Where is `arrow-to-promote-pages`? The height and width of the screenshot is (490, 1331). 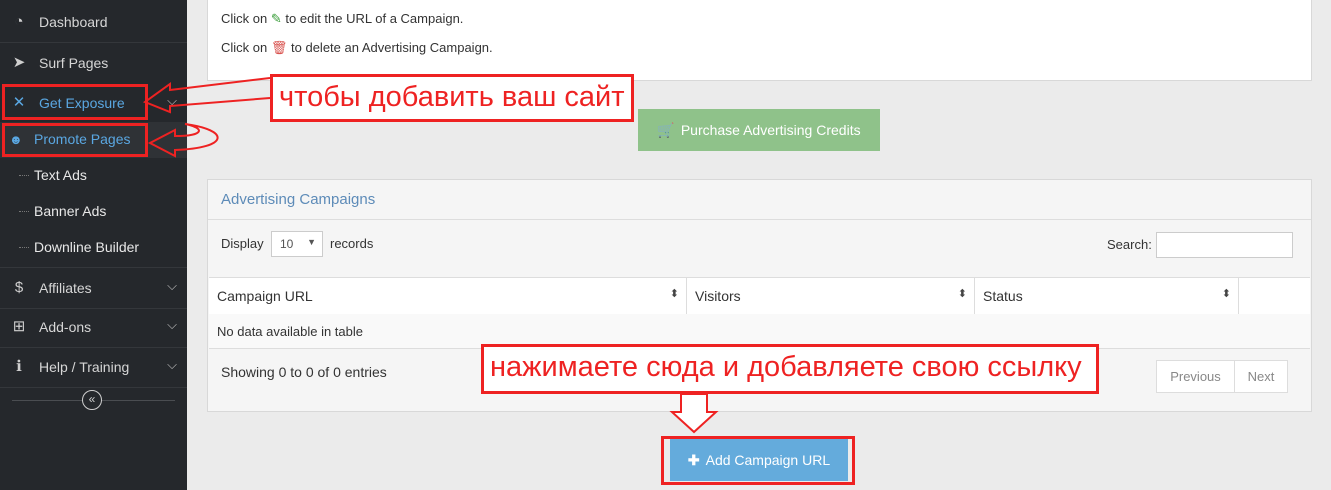 arrow-to-promote-pages is located at coordinates (183, 140).